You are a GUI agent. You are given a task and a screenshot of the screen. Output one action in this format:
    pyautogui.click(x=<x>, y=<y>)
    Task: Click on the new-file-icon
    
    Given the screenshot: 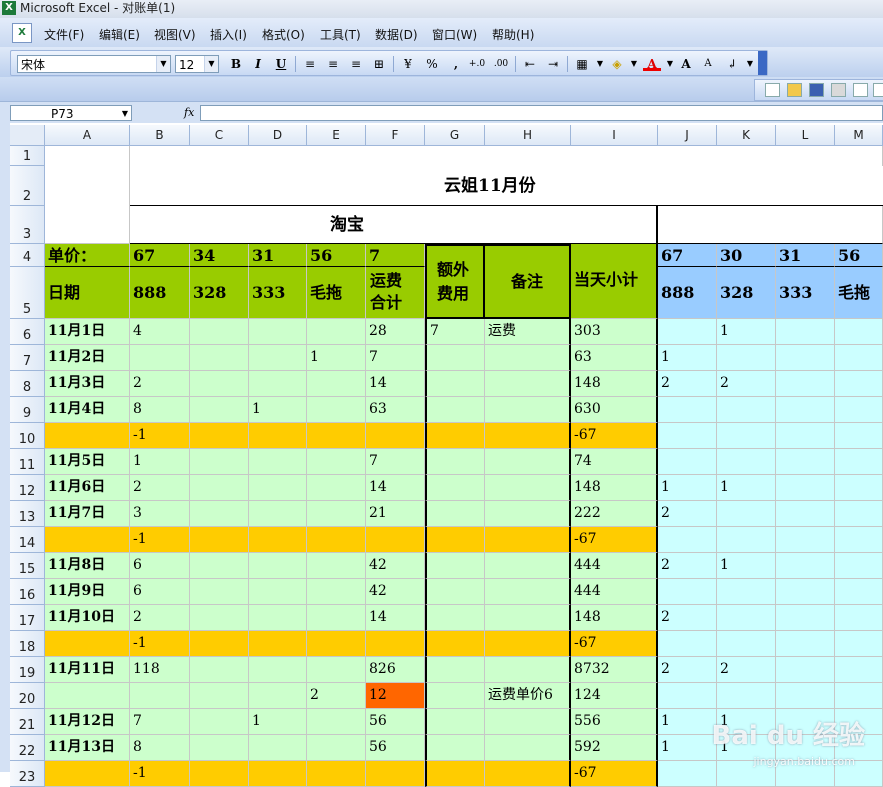 What is the action you would take?
    pyautogui.click(x=772, y=90)
    